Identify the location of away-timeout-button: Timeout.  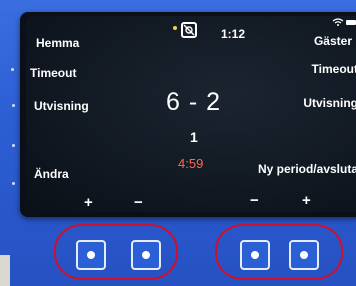
(334, 69).